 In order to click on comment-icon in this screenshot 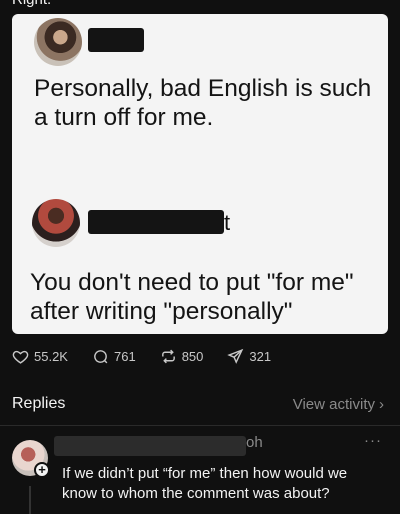, I will do `click(101, 357)`.